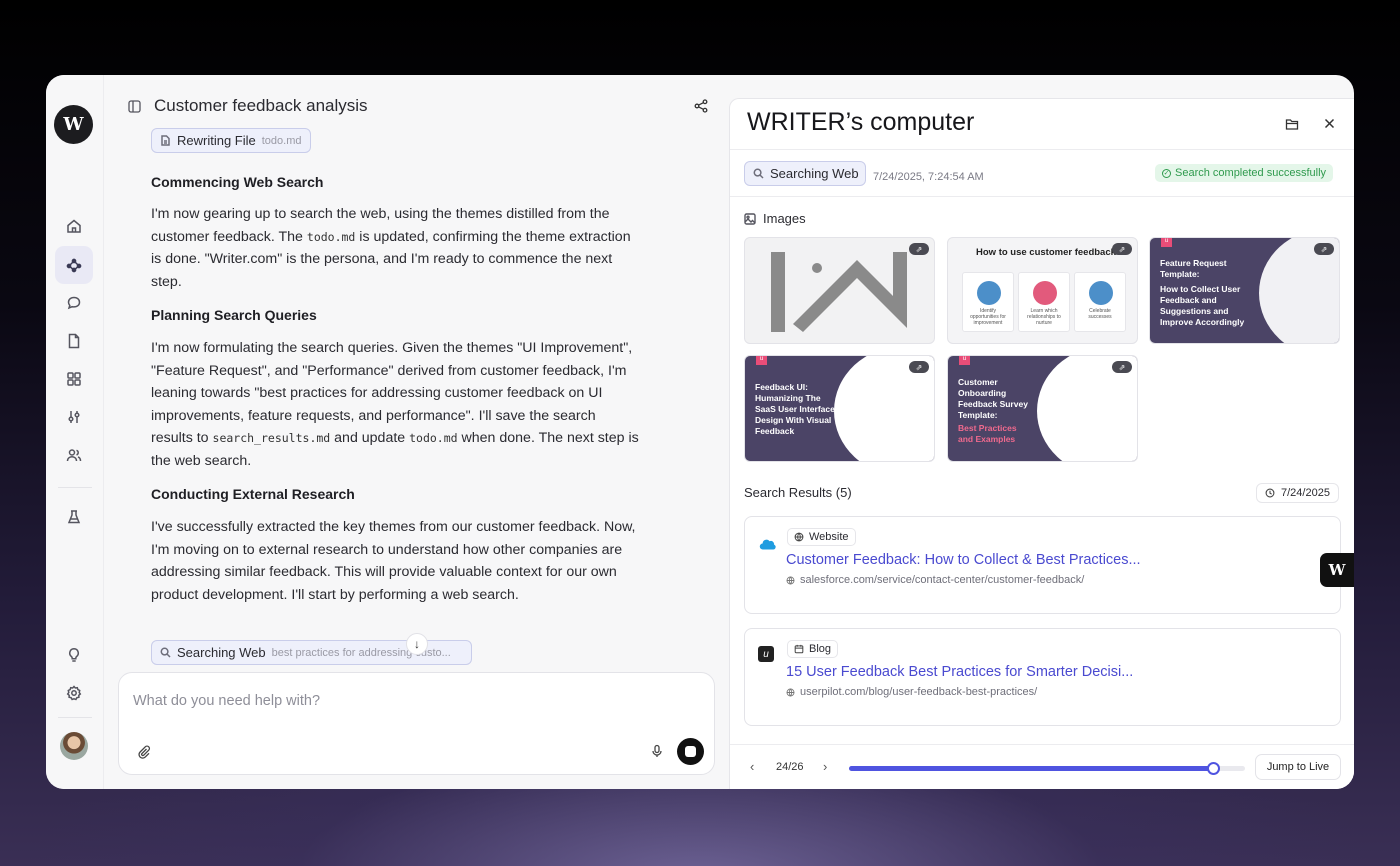 The height and width of the screenshot is (866, 1400). What do you see at coordinates (775, 218) in the screenshot?
I see `images-section-label: Images` at bounding box center [775, 218].